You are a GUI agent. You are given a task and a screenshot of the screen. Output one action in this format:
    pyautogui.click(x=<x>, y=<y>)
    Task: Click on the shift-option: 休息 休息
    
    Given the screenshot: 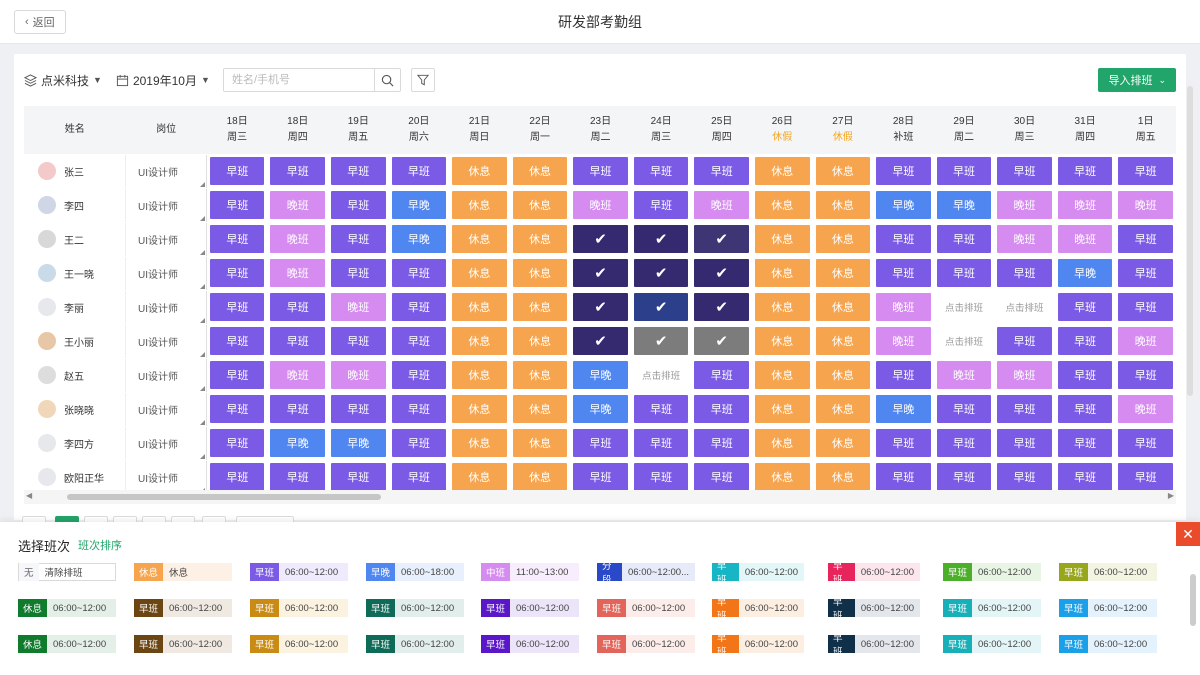 What is the action you would take?
    pyautogui.click(x=183, y=572)
    